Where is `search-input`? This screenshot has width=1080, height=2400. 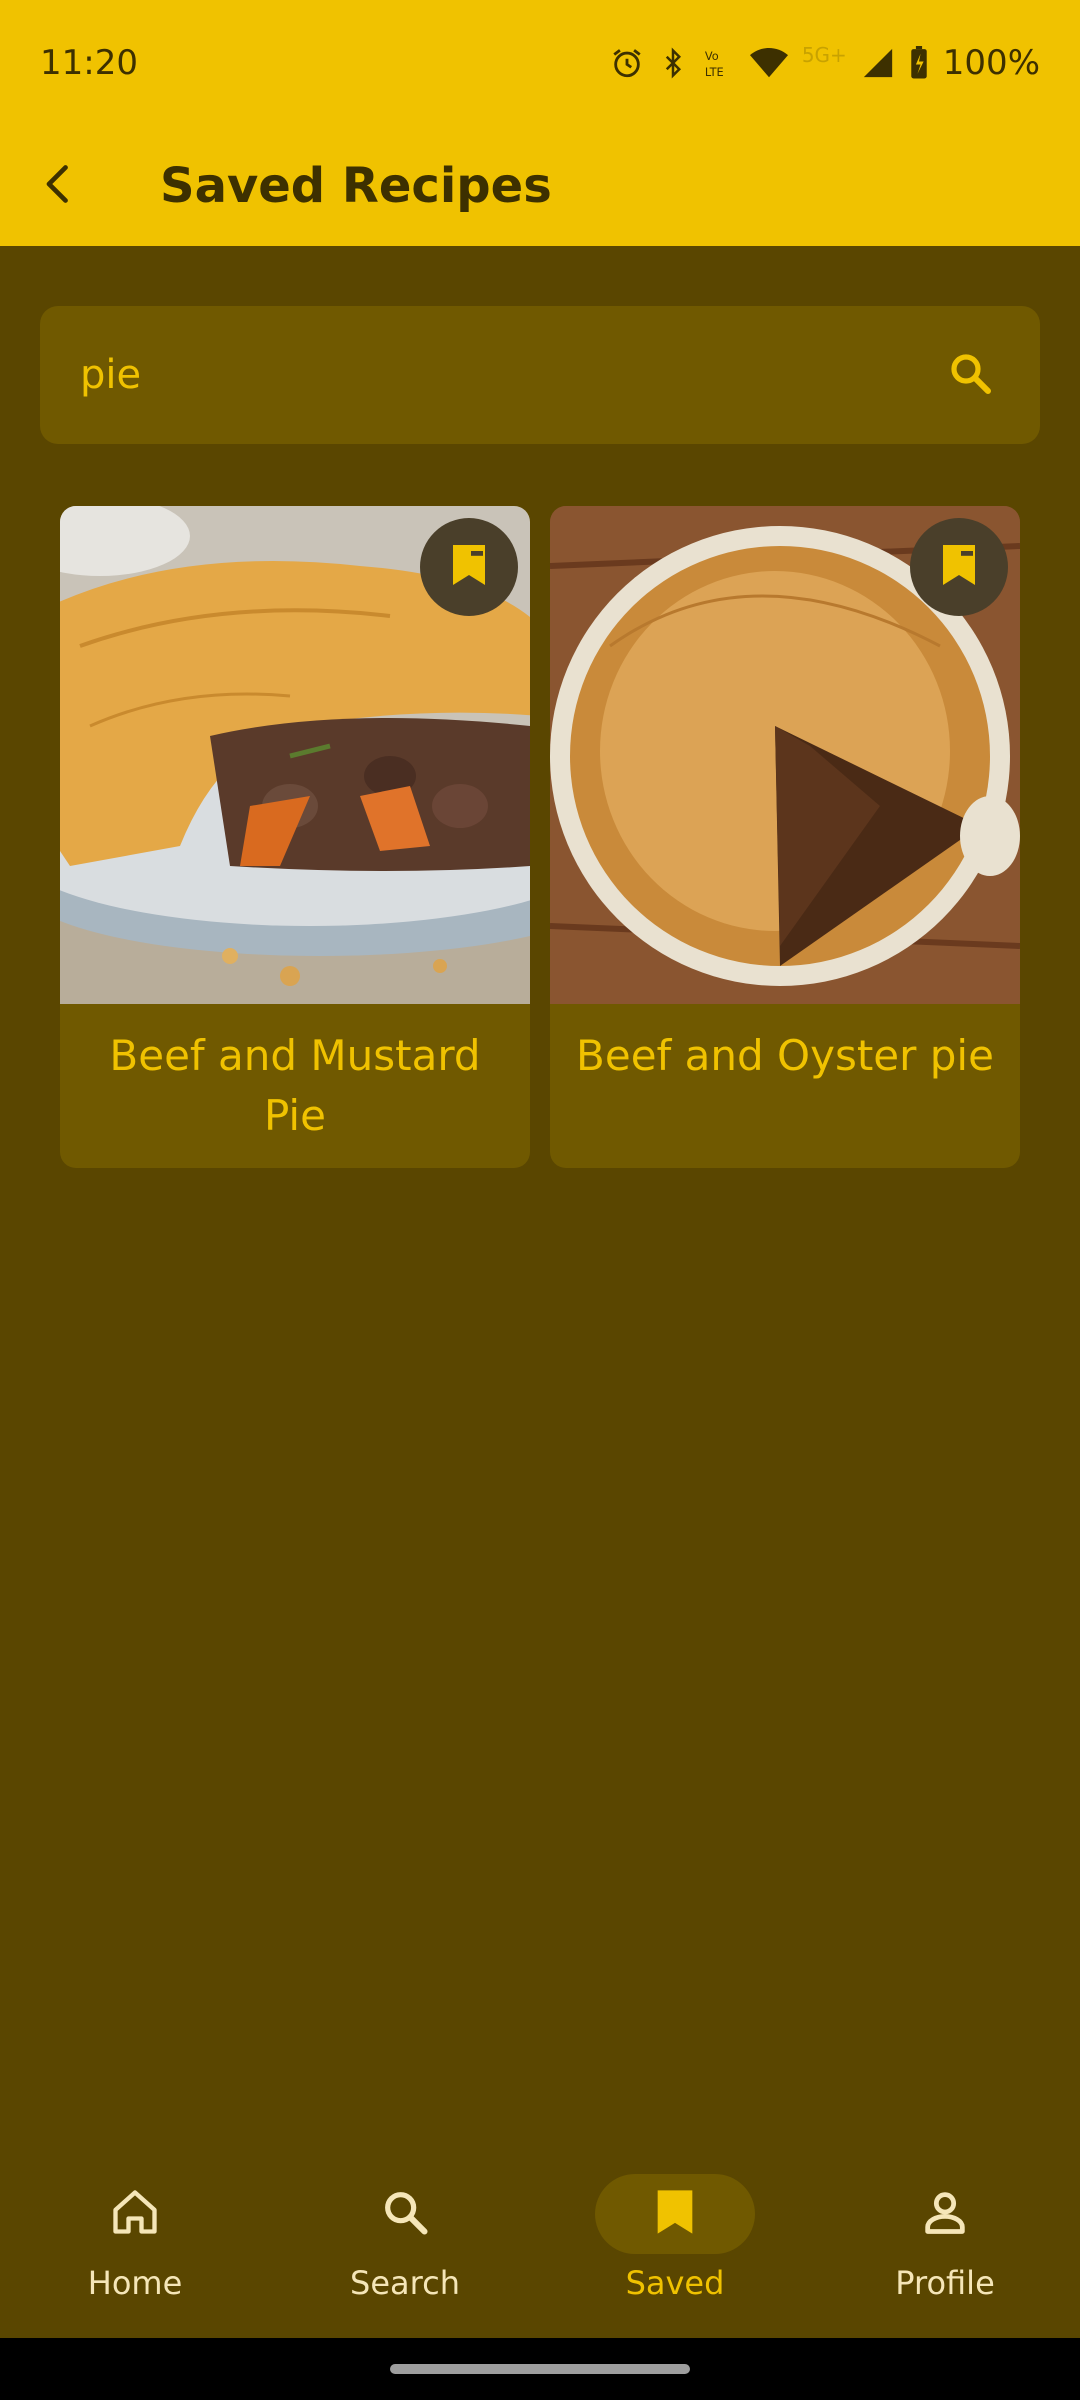 search-input is located at coordinates (510, 375).